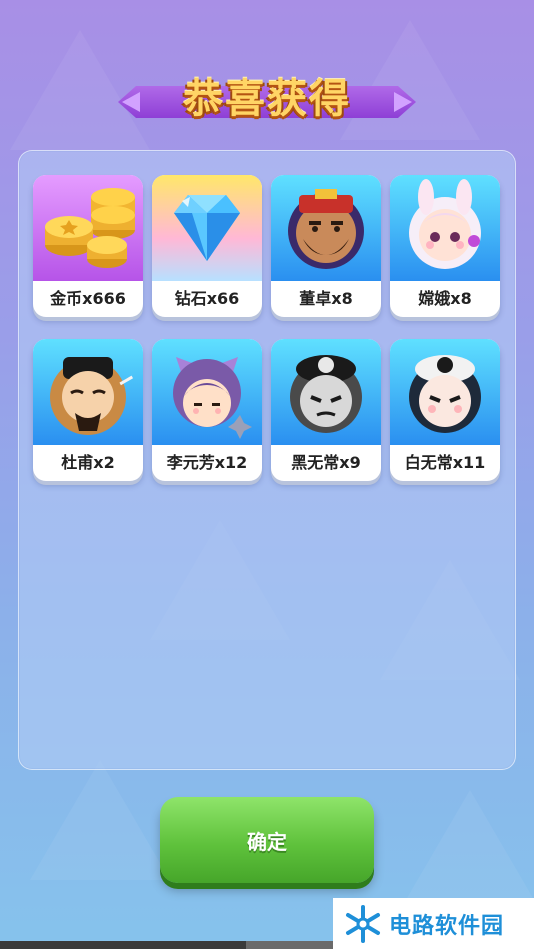  I want to click on reward-card: 白无常x11, so click(445, 410).